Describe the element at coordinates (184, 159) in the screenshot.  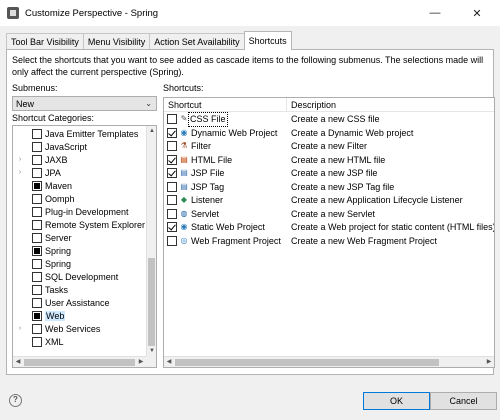
I see `html-file-icon: ▤` at that location.